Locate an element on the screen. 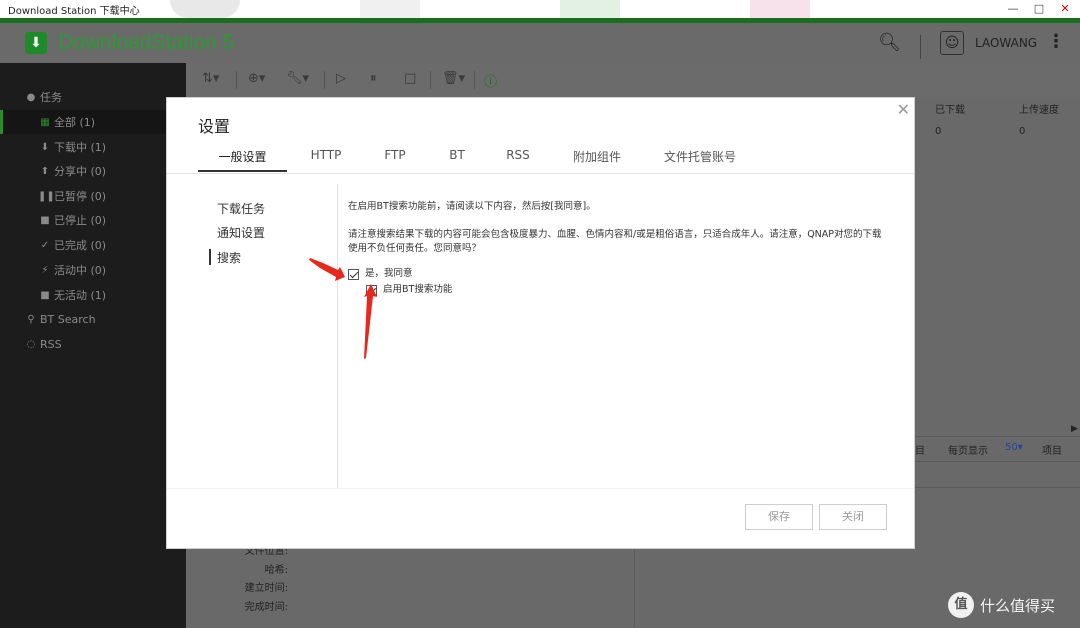 The image size is (1080, 628). stop-icon: ■ is located at coordinates (45, 220).